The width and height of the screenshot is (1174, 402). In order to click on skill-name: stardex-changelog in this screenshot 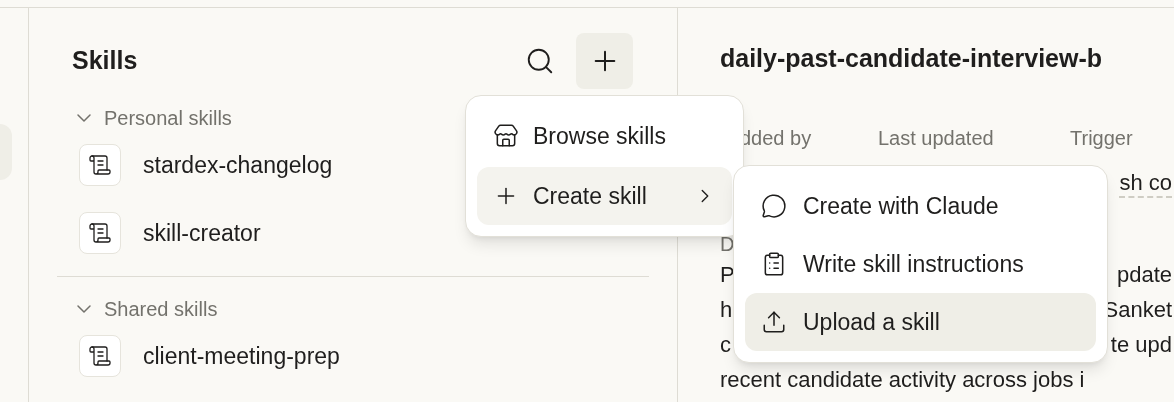, I will do `click(238, 165)`.